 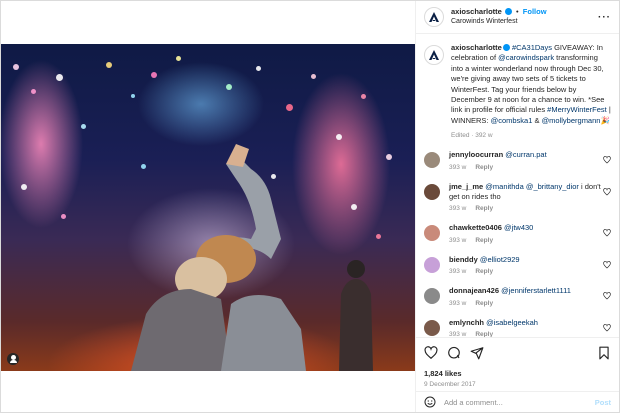 What do you see at coordinates (450, 384) in the screenshot?
I see `post-date: 9 December 2017` at bounding box center [450, 384].